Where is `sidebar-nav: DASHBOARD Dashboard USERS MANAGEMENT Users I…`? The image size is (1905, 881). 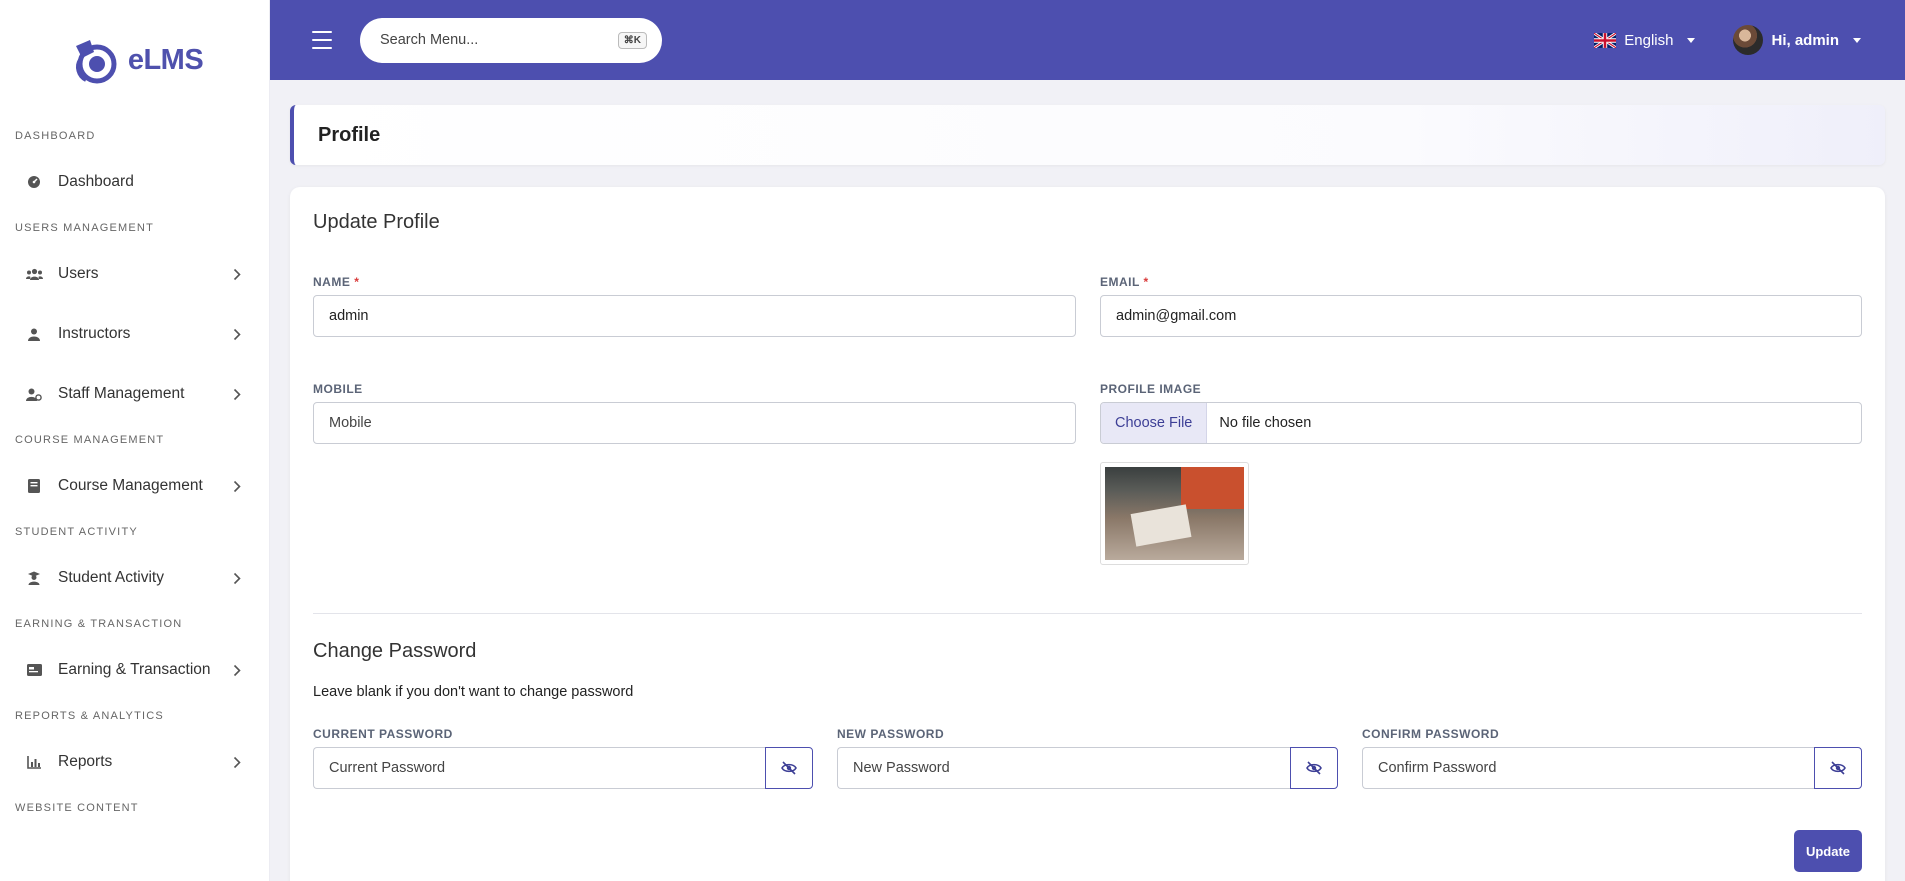
sidebar-nav: DASHBOARD Dashboard USERS MANAGEMENT Users I… is located at coordinates (134, 472).